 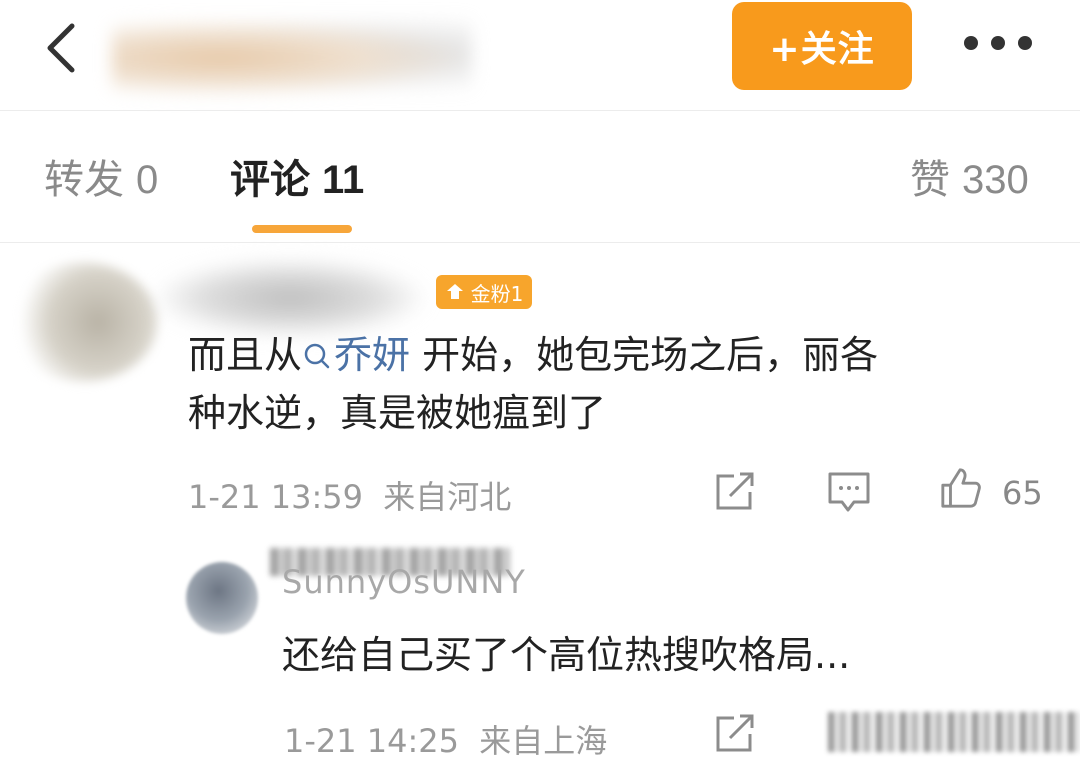 What do you see at coordinates (533, 355) in the screenshot?
I see `comment-line-1: 而且从 乔妍 开始，她包完场之后，丽各` at bounding box center [533, 355].